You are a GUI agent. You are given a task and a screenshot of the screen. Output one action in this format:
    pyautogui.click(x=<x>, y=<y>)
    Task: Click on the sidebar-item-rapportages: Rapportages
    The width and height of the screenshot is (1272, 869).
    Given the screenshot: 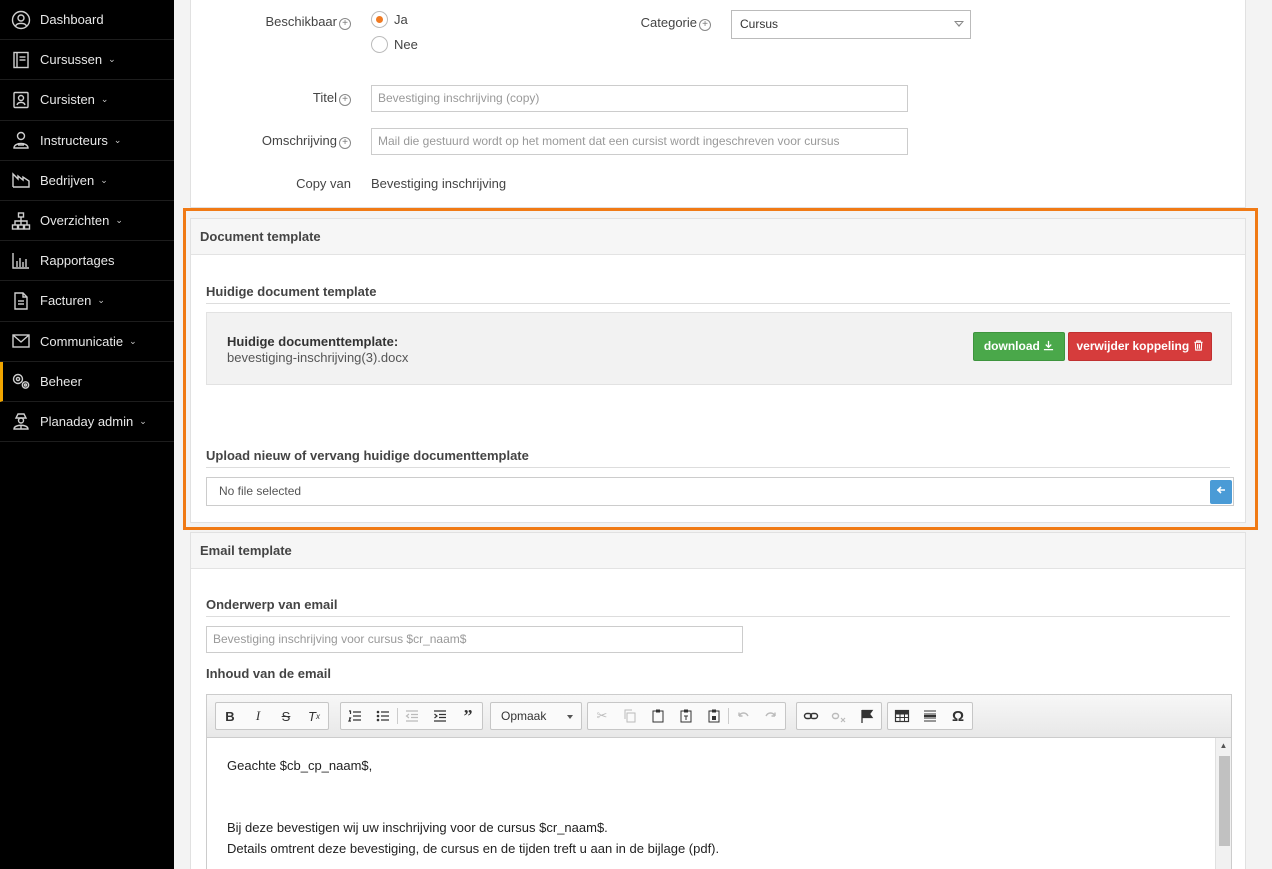 What is the action you would take?
    pyautogui.click(x=87, y=261)
    